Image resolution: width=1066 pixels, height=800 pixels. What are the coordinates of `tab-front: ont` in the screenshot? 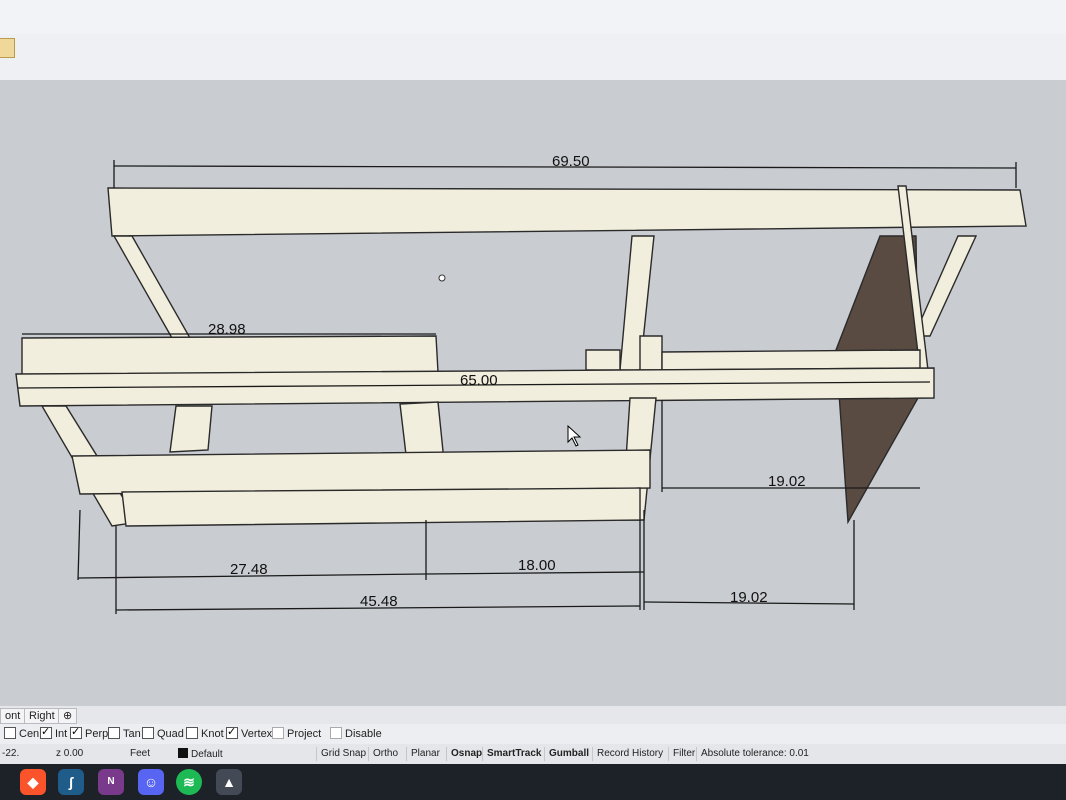 It's located at (13, 716).